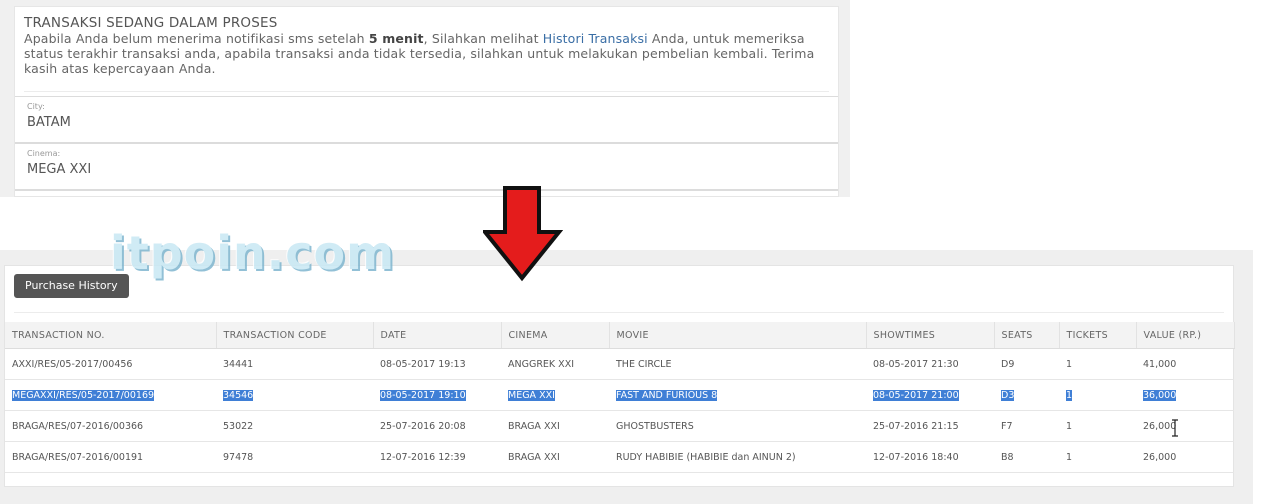 The image size is (1271, 504). Describe the element at coordinates (253, 253) in the screenshot. I see `watermark: itpoin.com` at that location.